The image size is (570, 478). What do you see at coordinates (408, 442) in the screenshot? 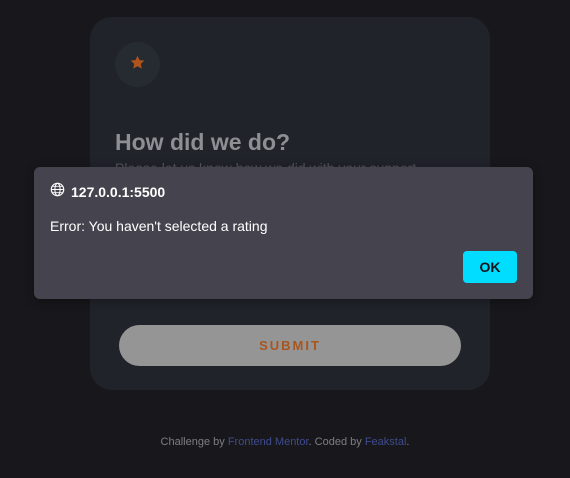
I see `footer-suffix: .` at bounding box center [408, 442].